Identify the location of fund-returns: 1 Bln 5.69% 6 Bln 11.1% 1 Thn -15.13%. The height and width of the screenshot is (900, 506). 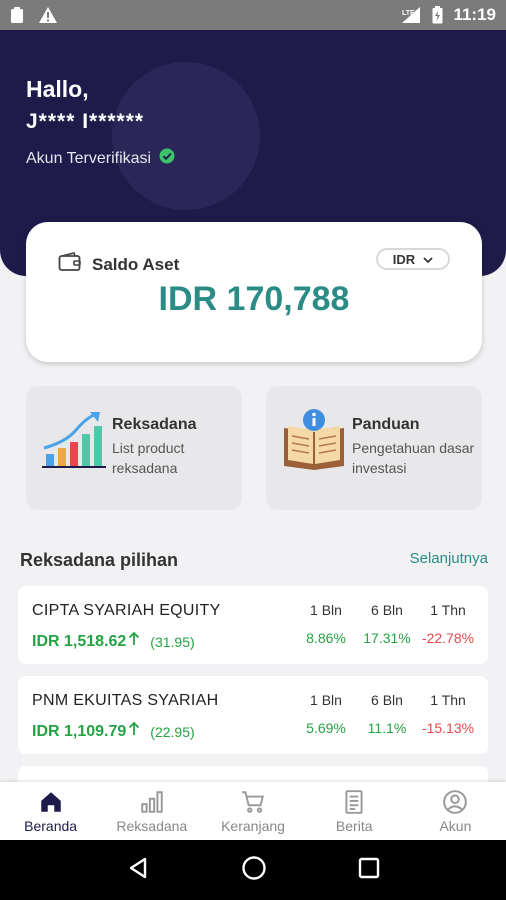
(387, 714).